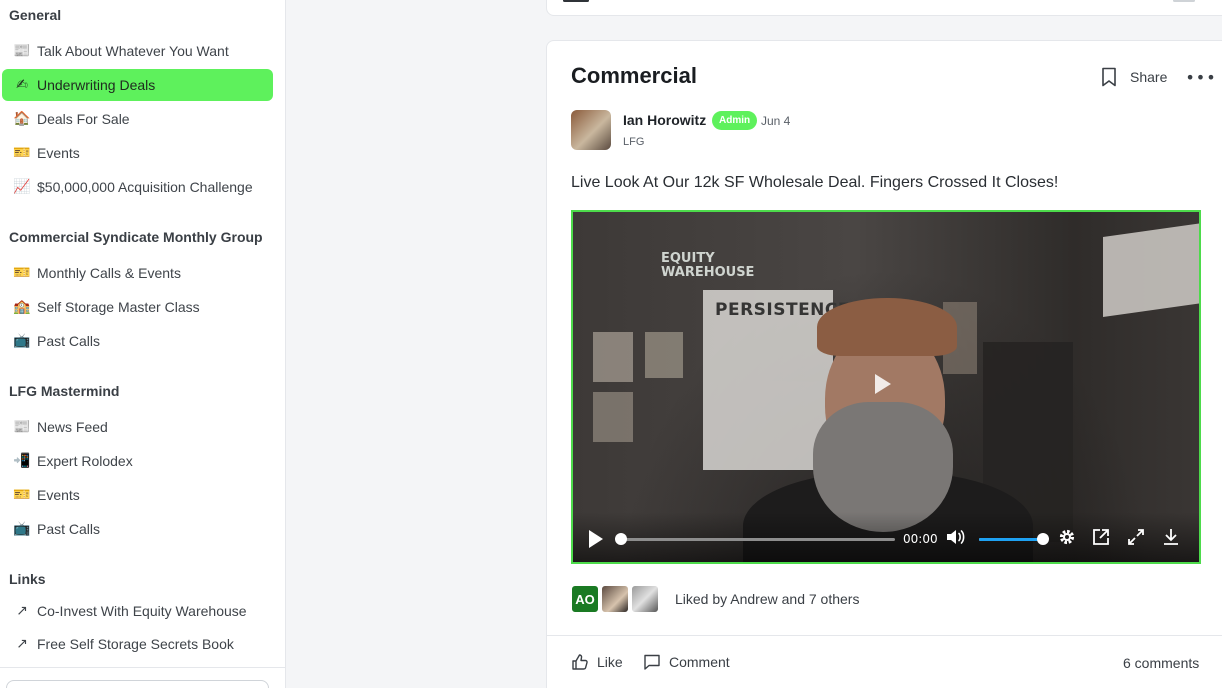  Describe the element at coordinates (27, 579) in the screenshot. I see `section-title-links: Links` at that location.